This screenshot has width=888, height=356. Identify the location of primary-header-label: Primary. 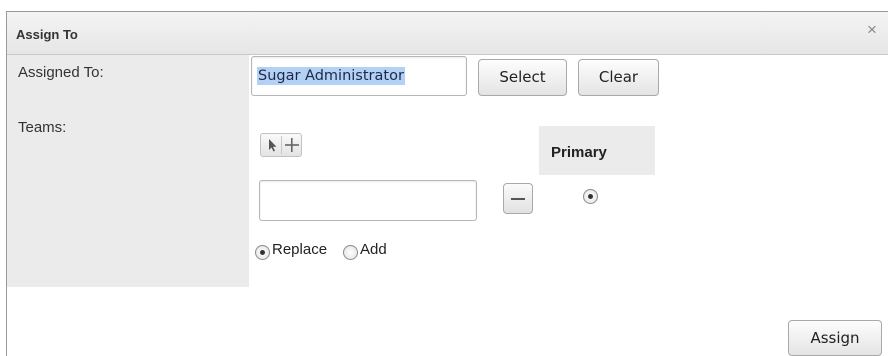
(579, 152).